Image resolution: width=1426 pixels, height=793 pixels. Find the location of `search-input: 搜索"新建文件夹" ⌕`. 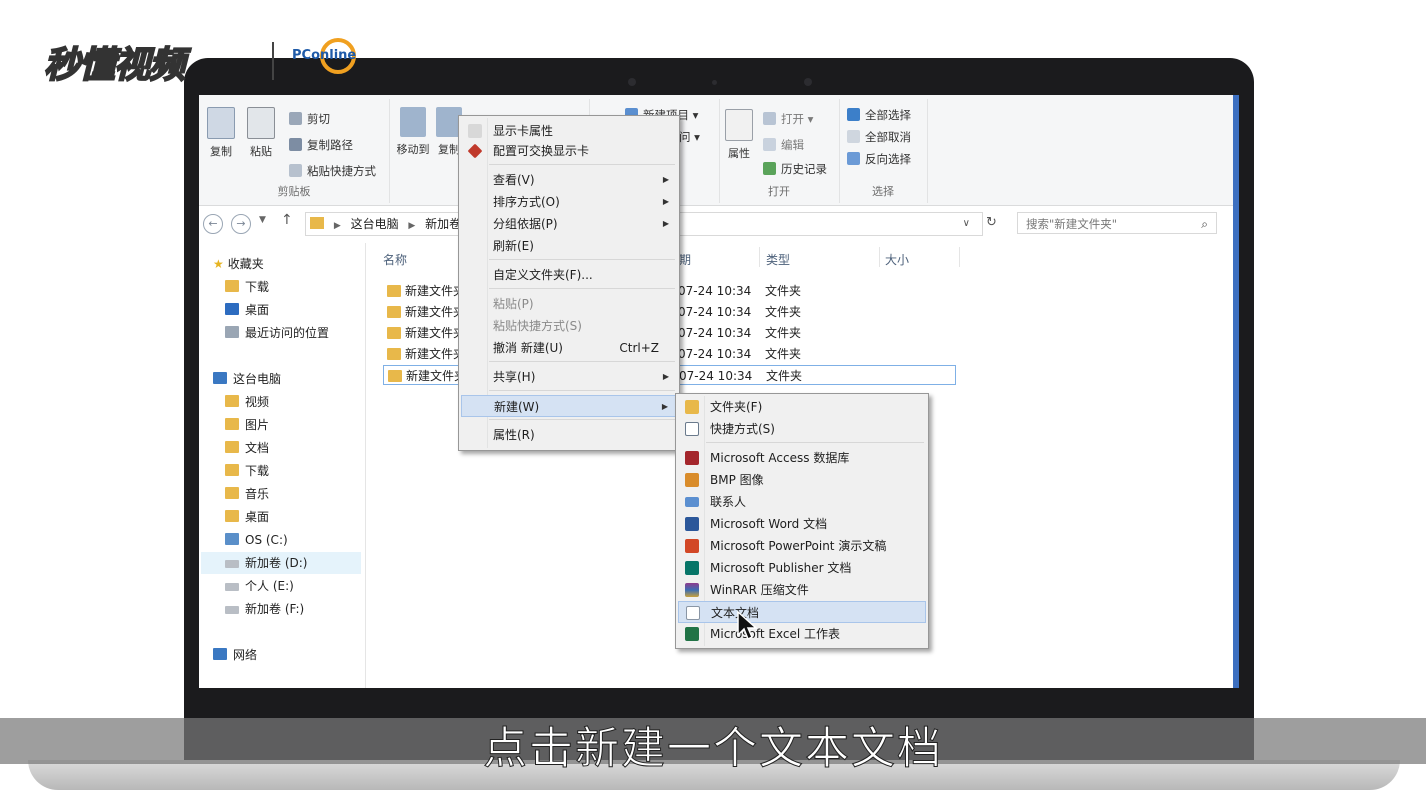

search-input: 搜索"新建文件夹" ⌕ is located at coordinates (1117, 223).